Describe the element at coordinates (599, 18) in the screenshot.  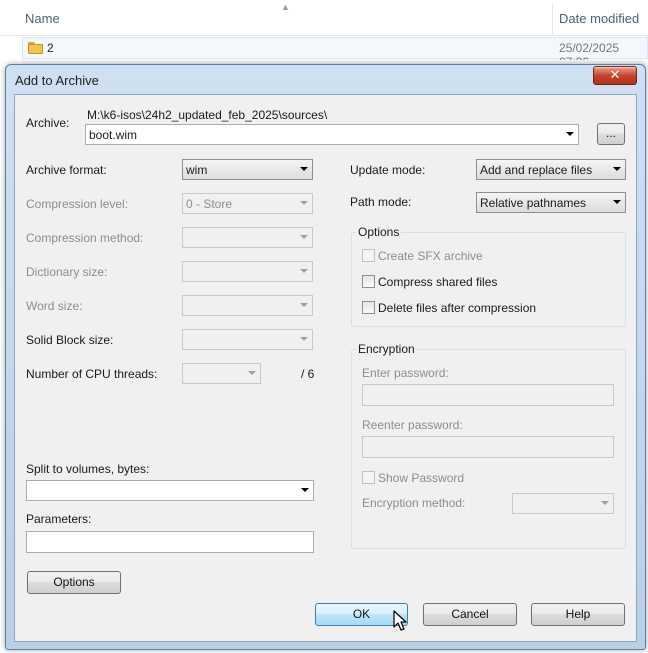
I see `column-date-modified: Date modified` at that location.